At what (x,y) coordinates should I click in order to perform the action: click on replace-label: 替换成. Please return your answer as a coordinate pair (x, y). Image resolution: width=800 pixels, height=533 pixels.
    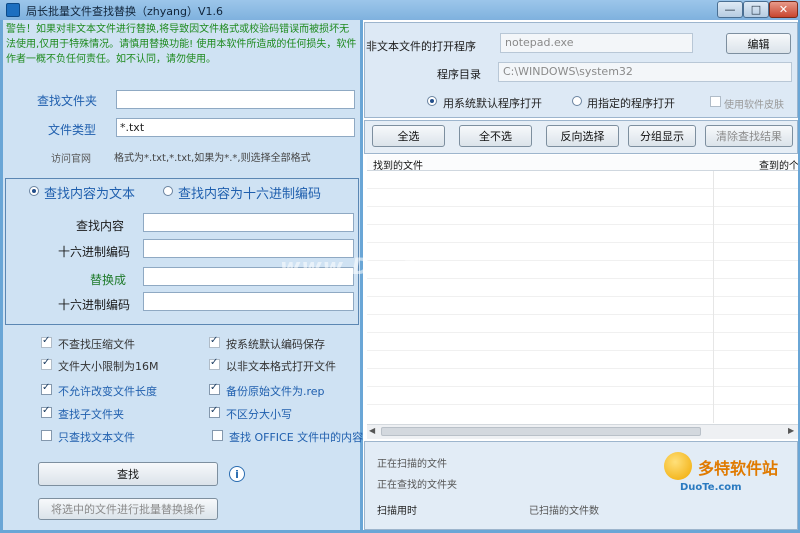
    Looking at the image, I should click on (108, 280).